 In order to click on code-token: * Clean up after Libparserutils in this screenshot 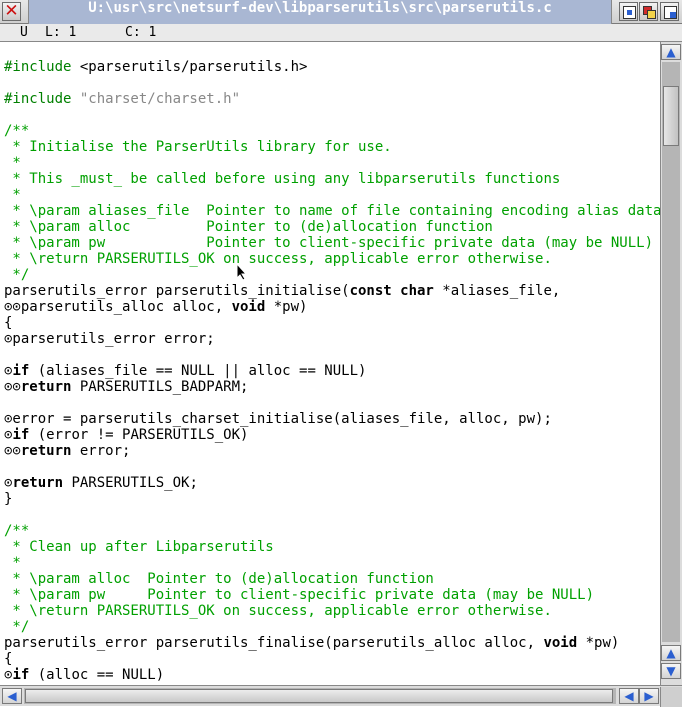, I will do `click(139, 547)`.